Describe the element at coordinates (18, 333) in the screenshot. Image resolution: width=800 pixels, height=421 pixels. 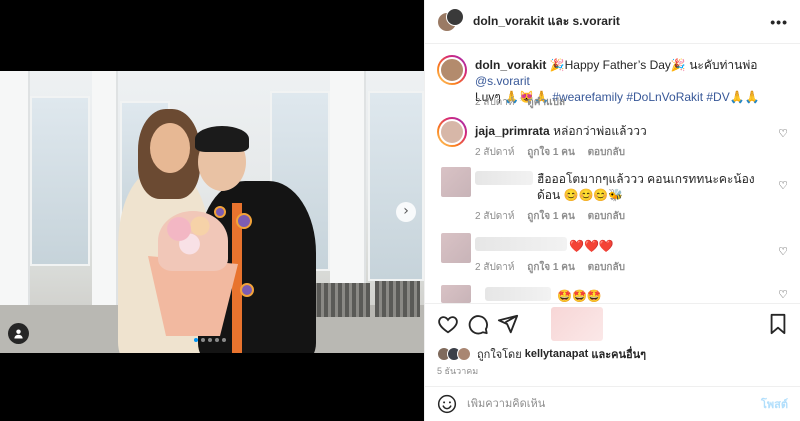
I see `tag-people-icon` at that location.